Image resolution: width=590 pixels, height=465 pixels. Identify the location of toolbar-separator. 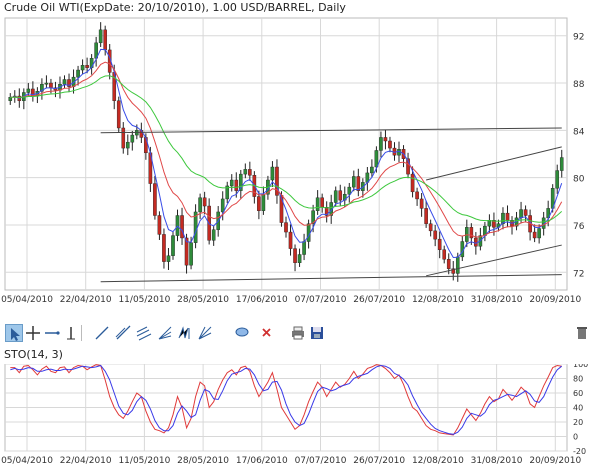
(81, 333).